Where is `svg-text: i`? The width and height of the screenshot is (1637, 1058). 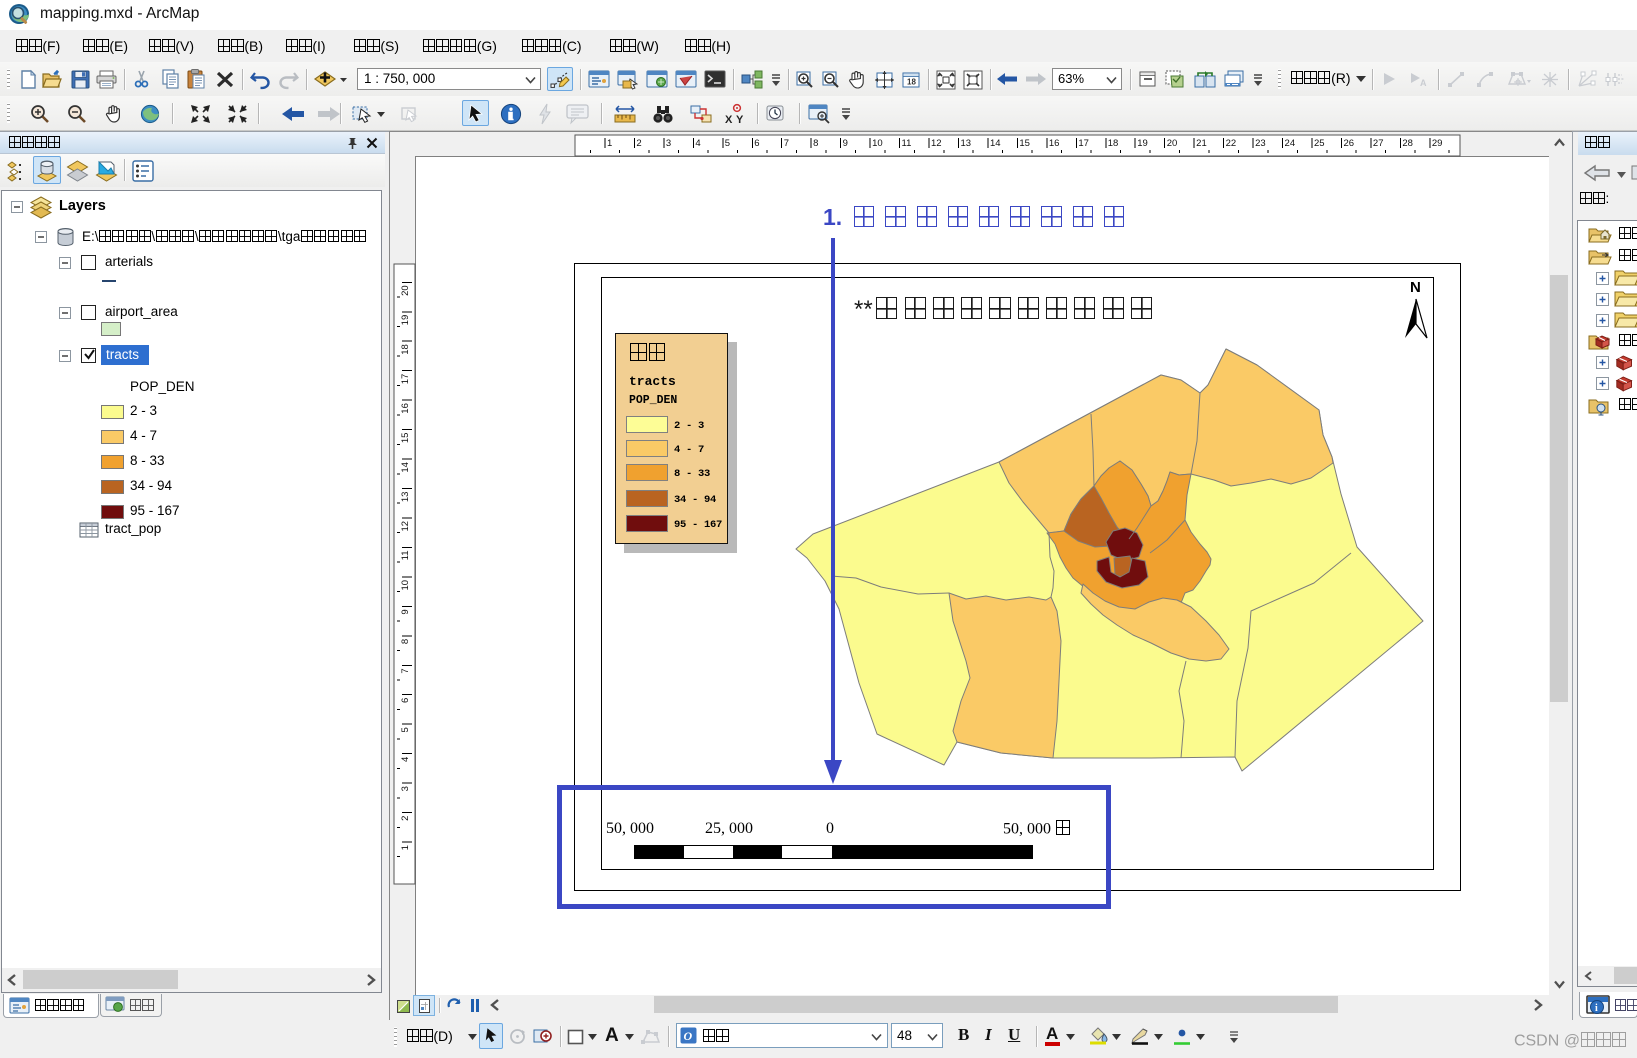
svg-text: i is located at coordinates (1596, 1008).